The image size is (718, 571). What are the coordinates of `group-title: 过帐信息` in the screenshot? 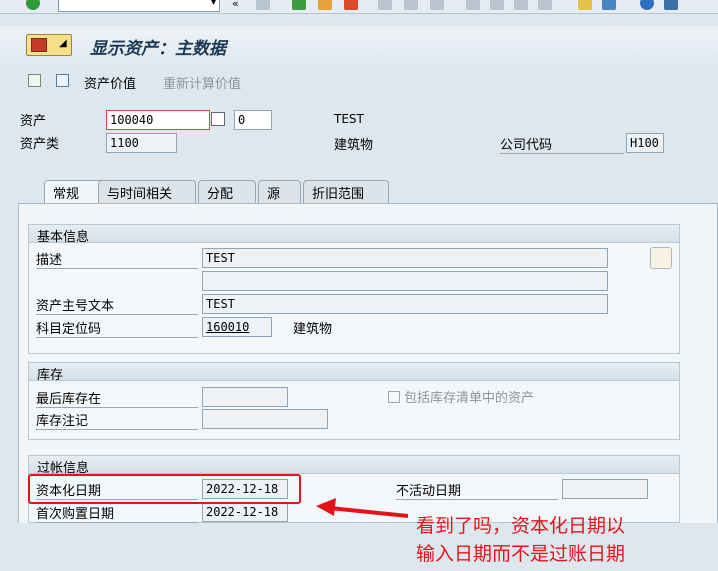 It's located at (354, 466).